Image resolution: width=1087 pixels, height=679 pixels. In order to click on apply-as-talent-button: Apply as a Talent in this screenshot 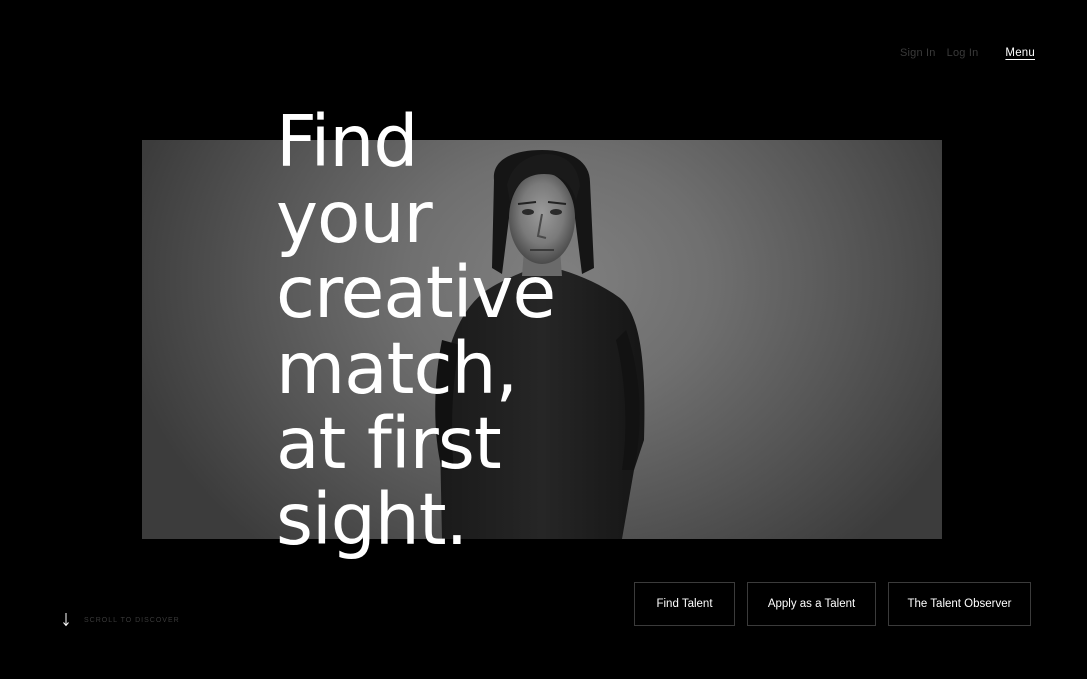, I will do `click(811, 604)`.